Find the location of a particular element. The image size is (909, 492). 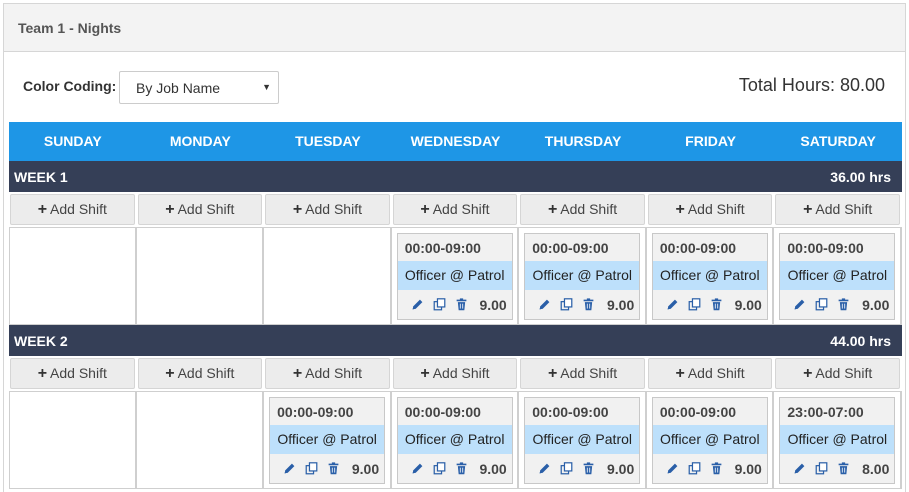

day-cell: 23:00-07:00 Officer @ Patrol 8.00 is located at coordinates (838, 440).